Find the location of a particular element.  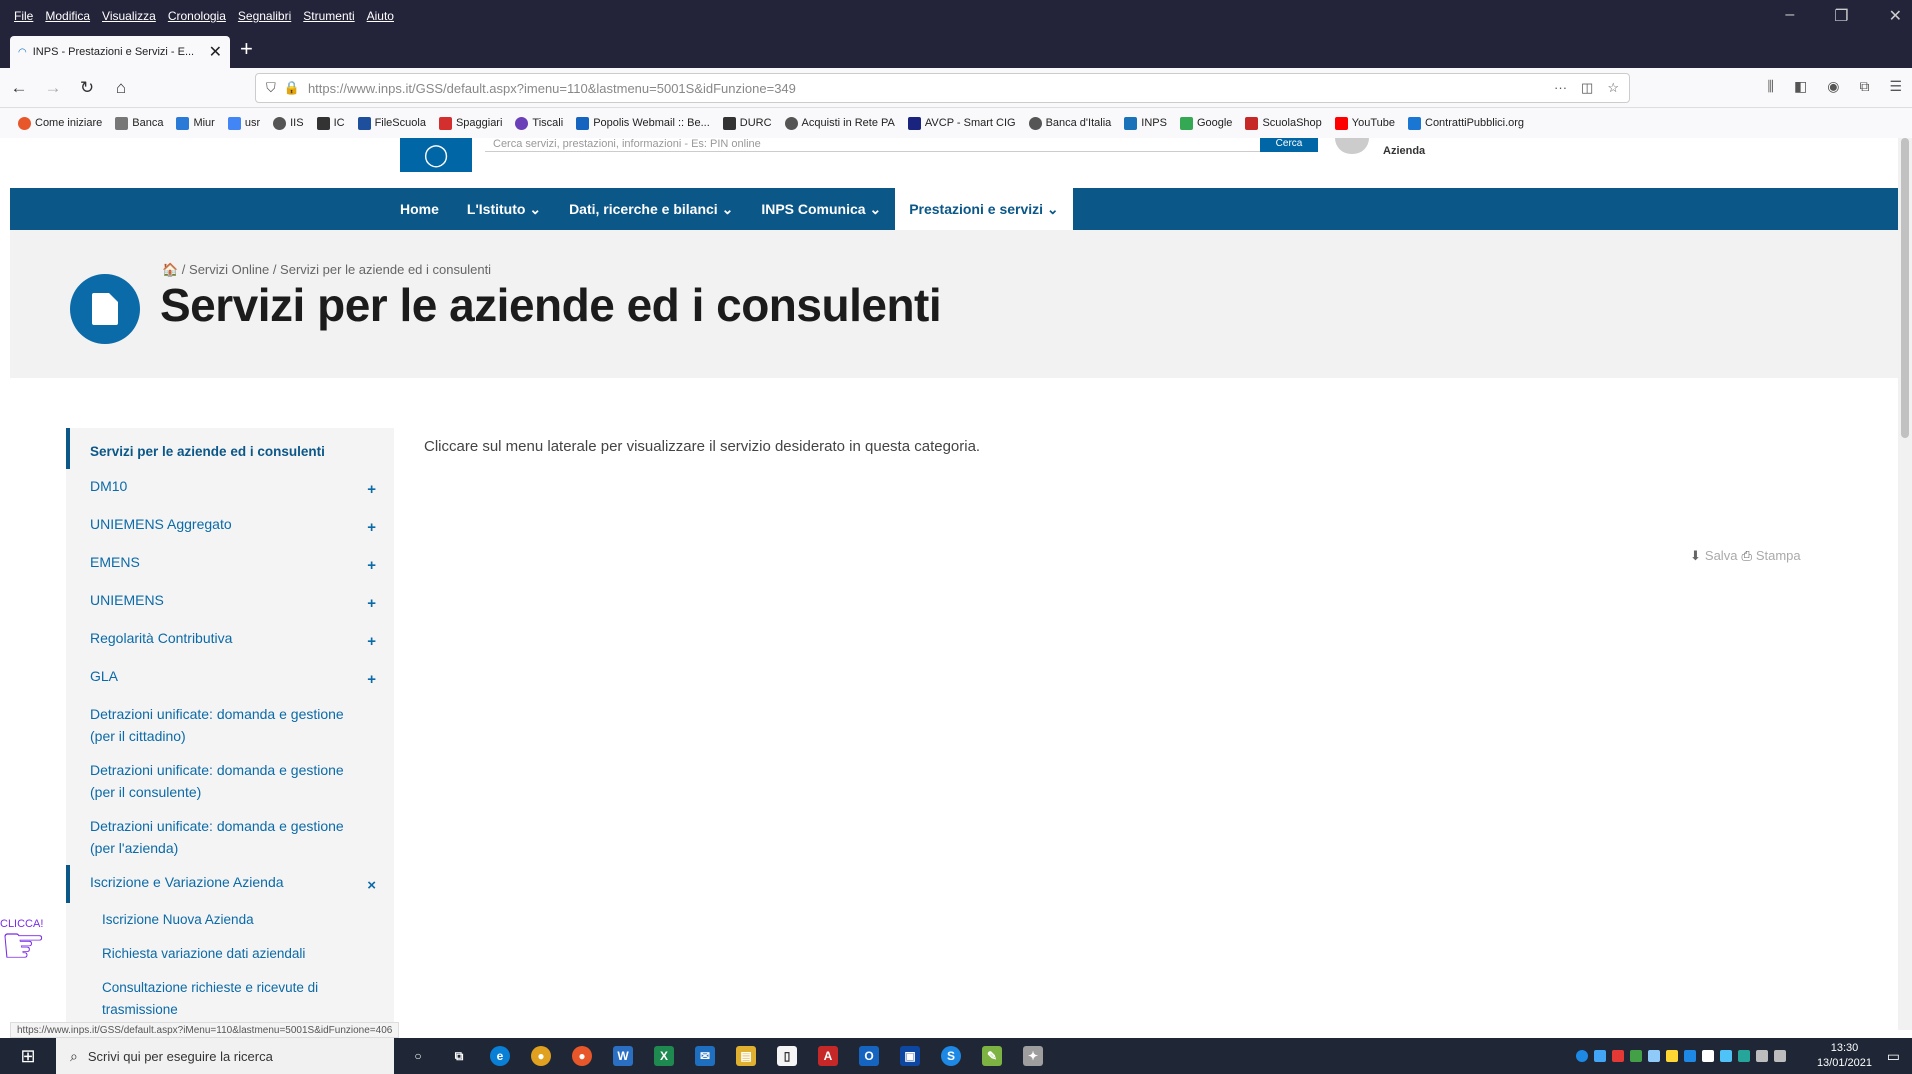

new-tab-button: + is located at coordinates (246, 49).